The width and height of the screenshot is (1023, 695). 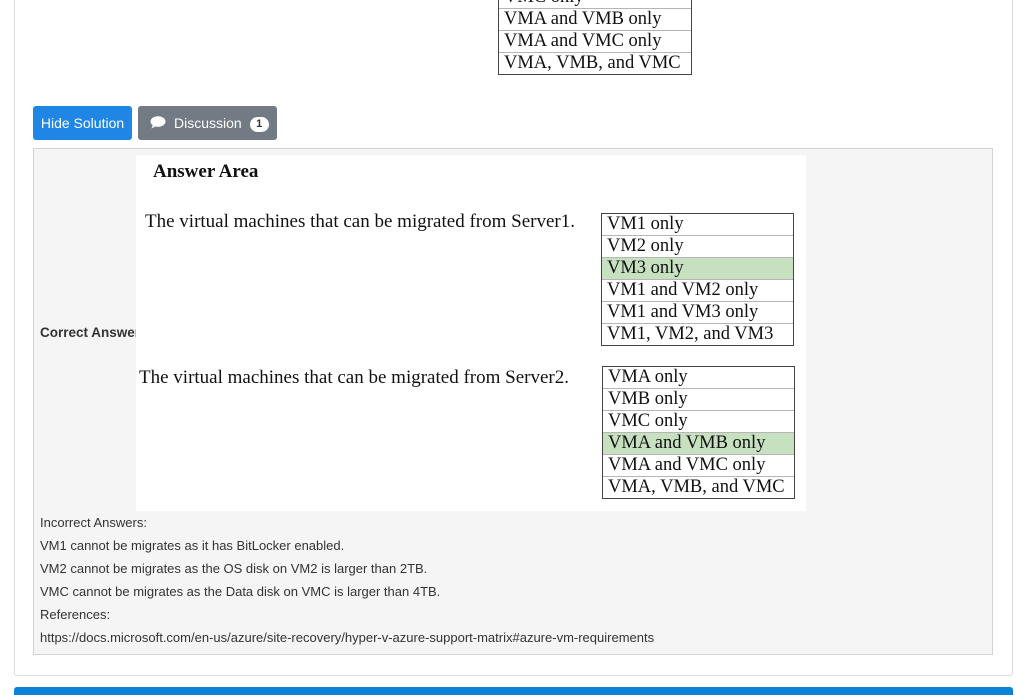 I want to click on discussion-count-badge: 1, so click(x=259, y=124).